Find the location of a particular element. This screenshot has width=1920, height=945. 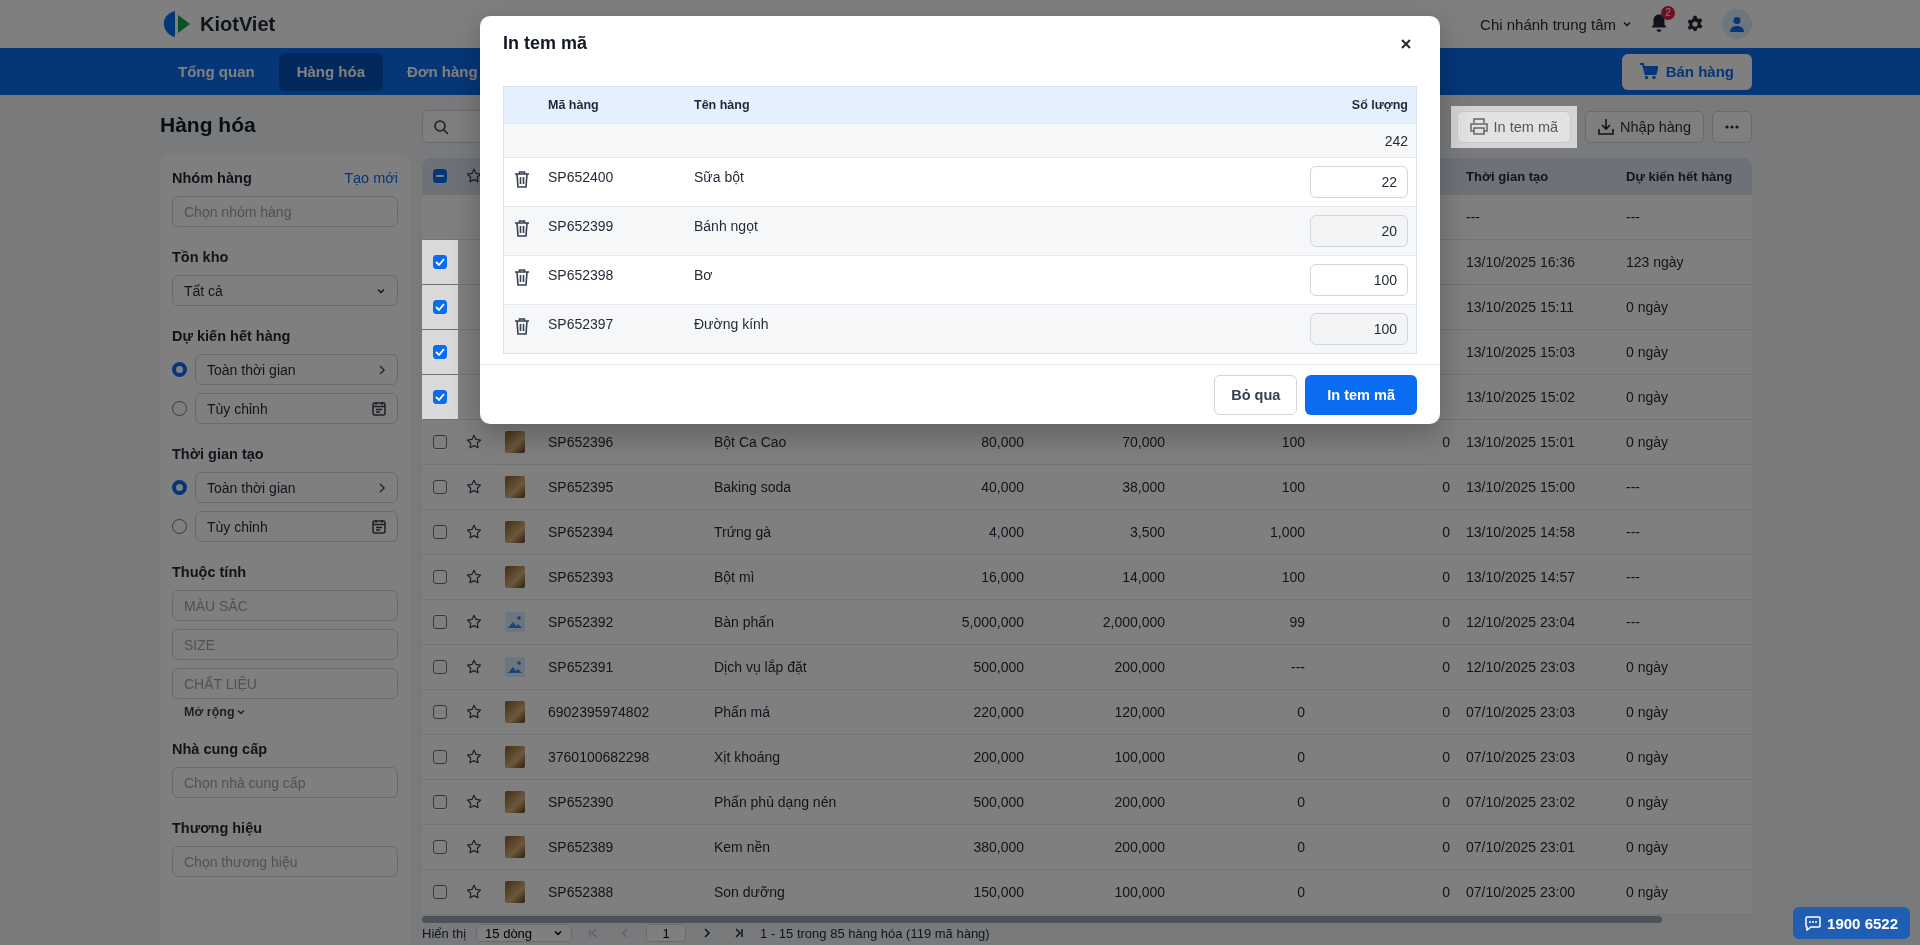

pagination-summary: 1 - 15 trong 85 hàng hóa (119 mã hàng) is located at coordinates (875, 933).